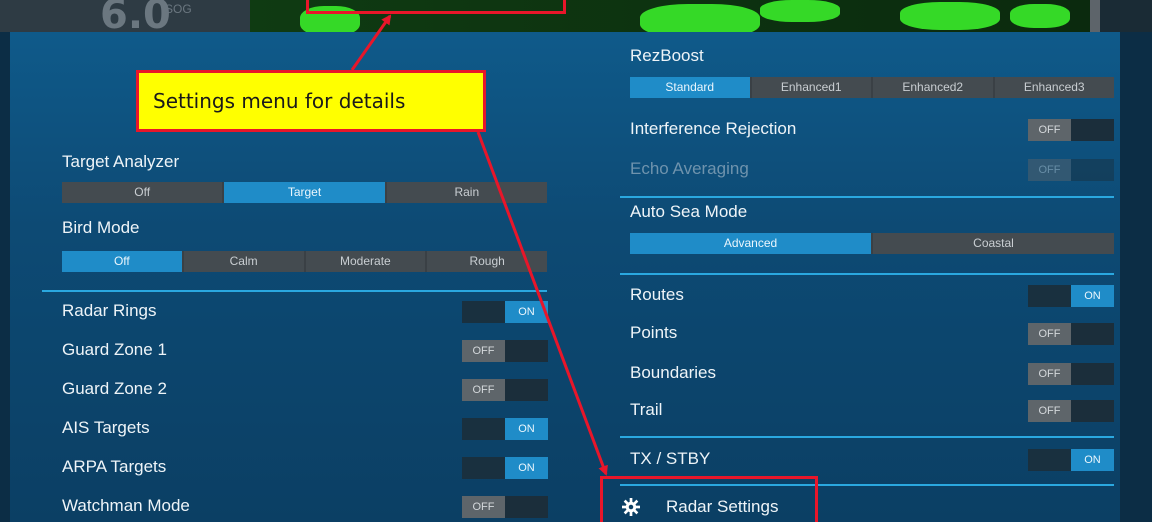 Image resolution: width=1152 pixels, height=522 pixels. I want to click on ais-targets-toggle: ON, so click(505, 429).